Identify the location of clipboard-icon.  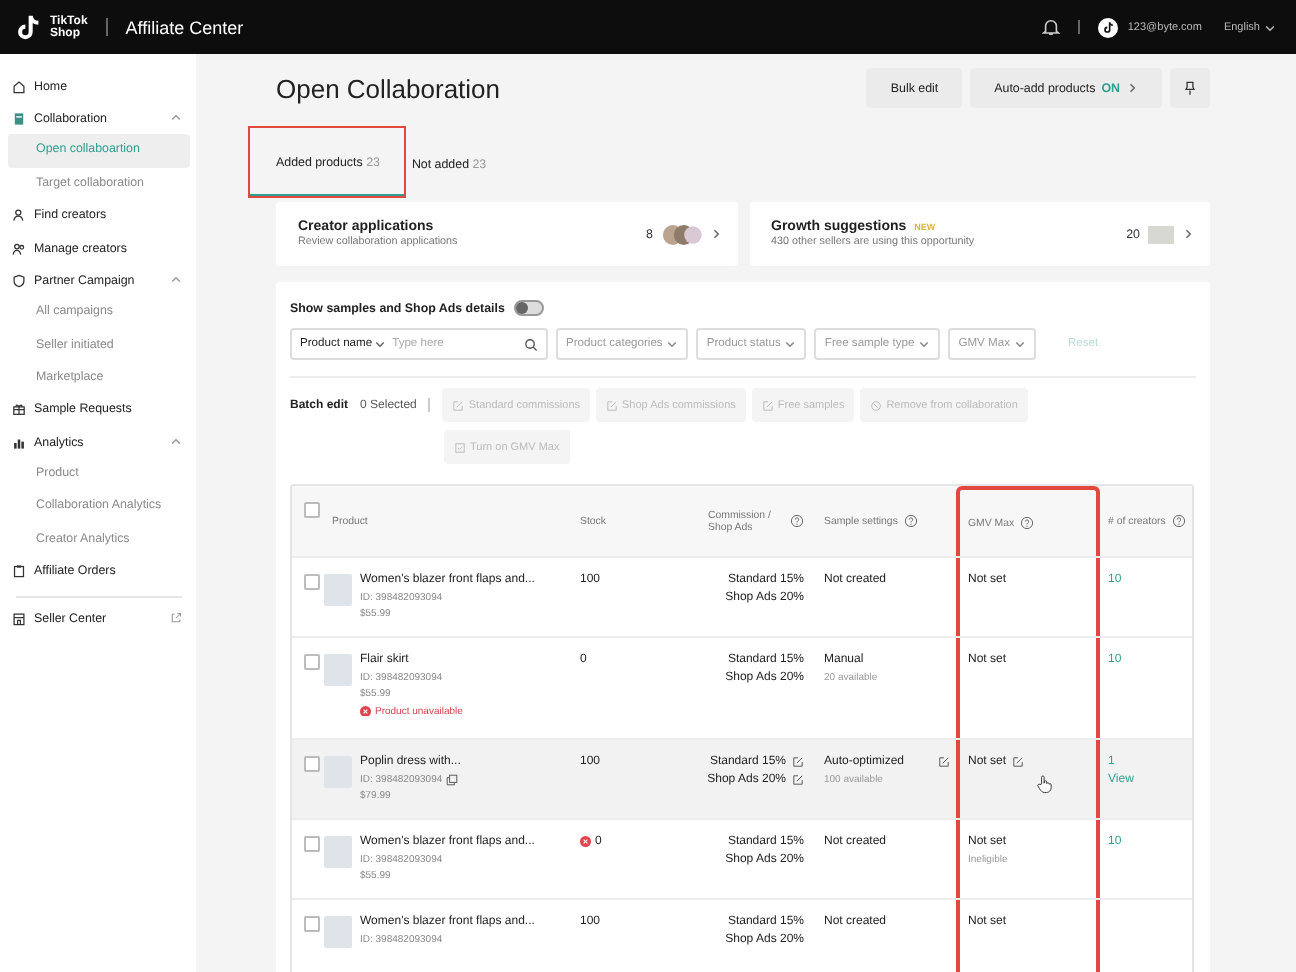
(19, 571).